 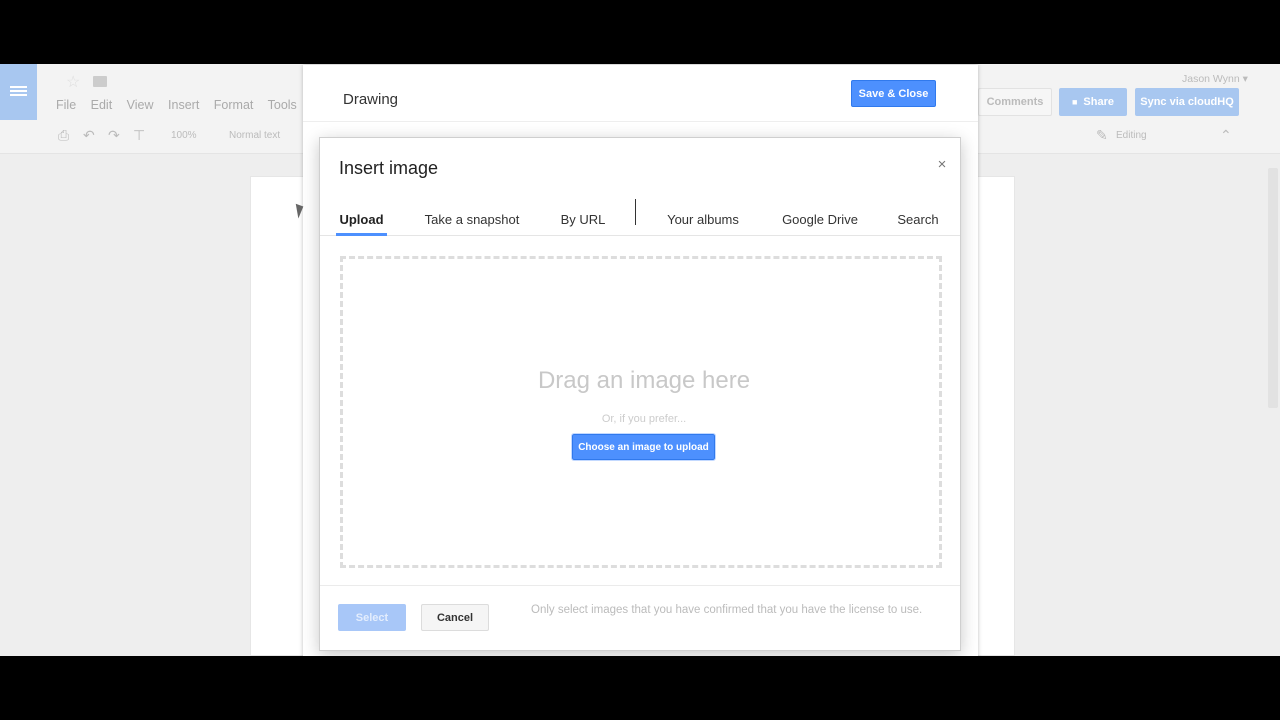 What do you see at coordinates (1098, 102) in the screenshot?
I see `share-label: Share` at bounding box center [1098, 102].